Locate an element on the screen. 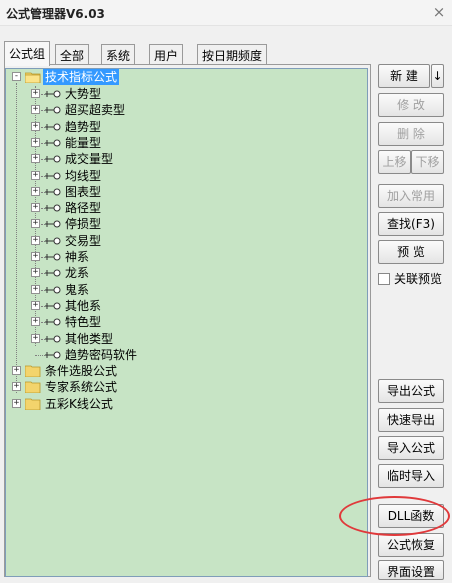 This screenshot has height=583, width=452. import-formula-button: 导入公式 is located at coordinates (411, 448).